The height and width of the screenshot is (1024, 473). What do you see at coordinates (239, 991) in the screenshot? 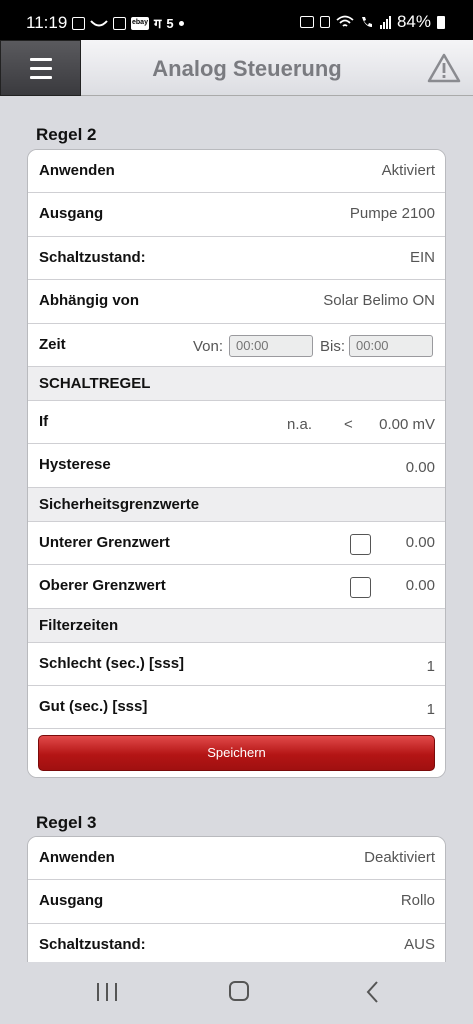
I see `home-icon` at bounding box center [239, 991].